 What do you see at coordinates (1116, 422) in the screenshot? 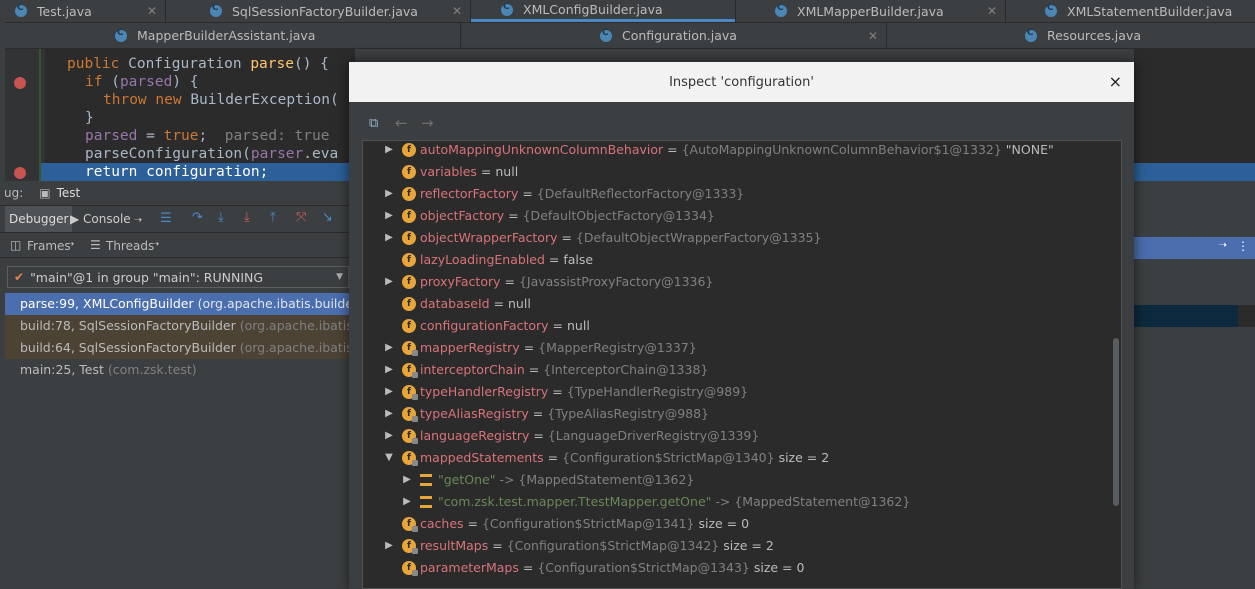
I see `scrollbar` at bounding box center [1116, 422].